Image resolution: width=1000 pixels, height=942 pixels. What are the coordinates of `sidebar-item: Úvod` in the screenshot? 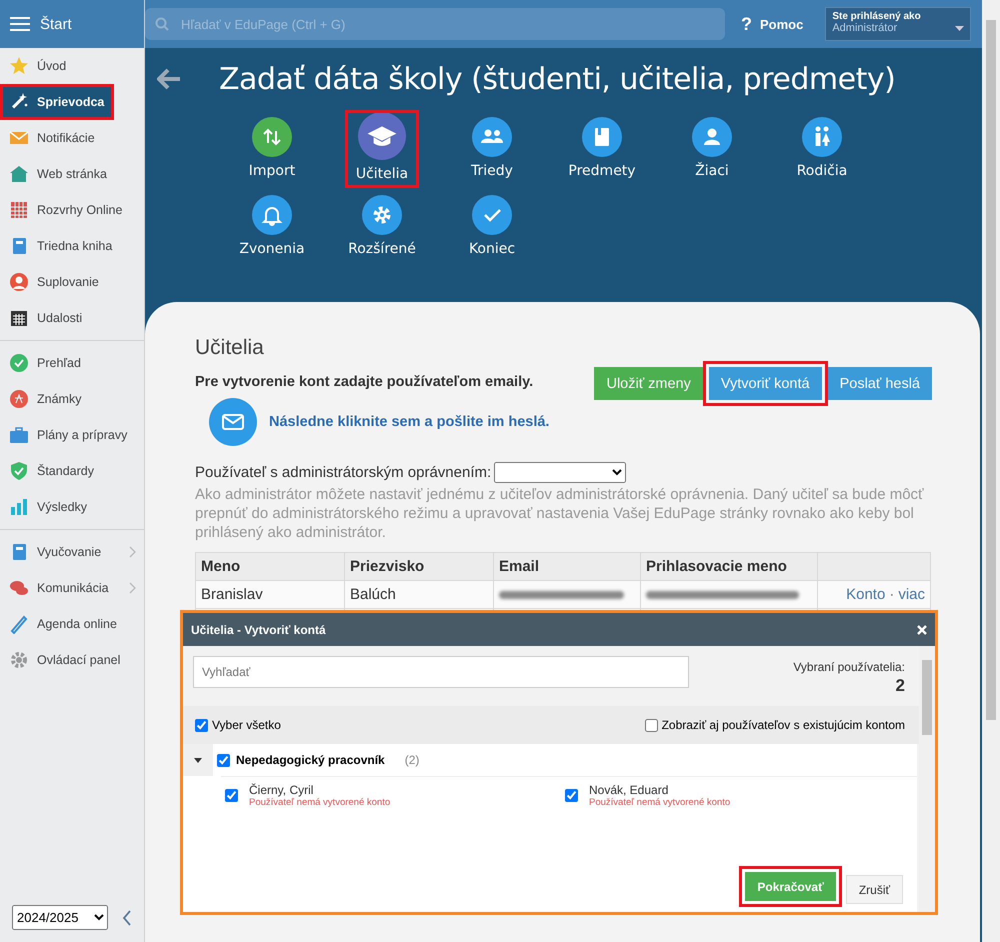 It's located at (72, 66).